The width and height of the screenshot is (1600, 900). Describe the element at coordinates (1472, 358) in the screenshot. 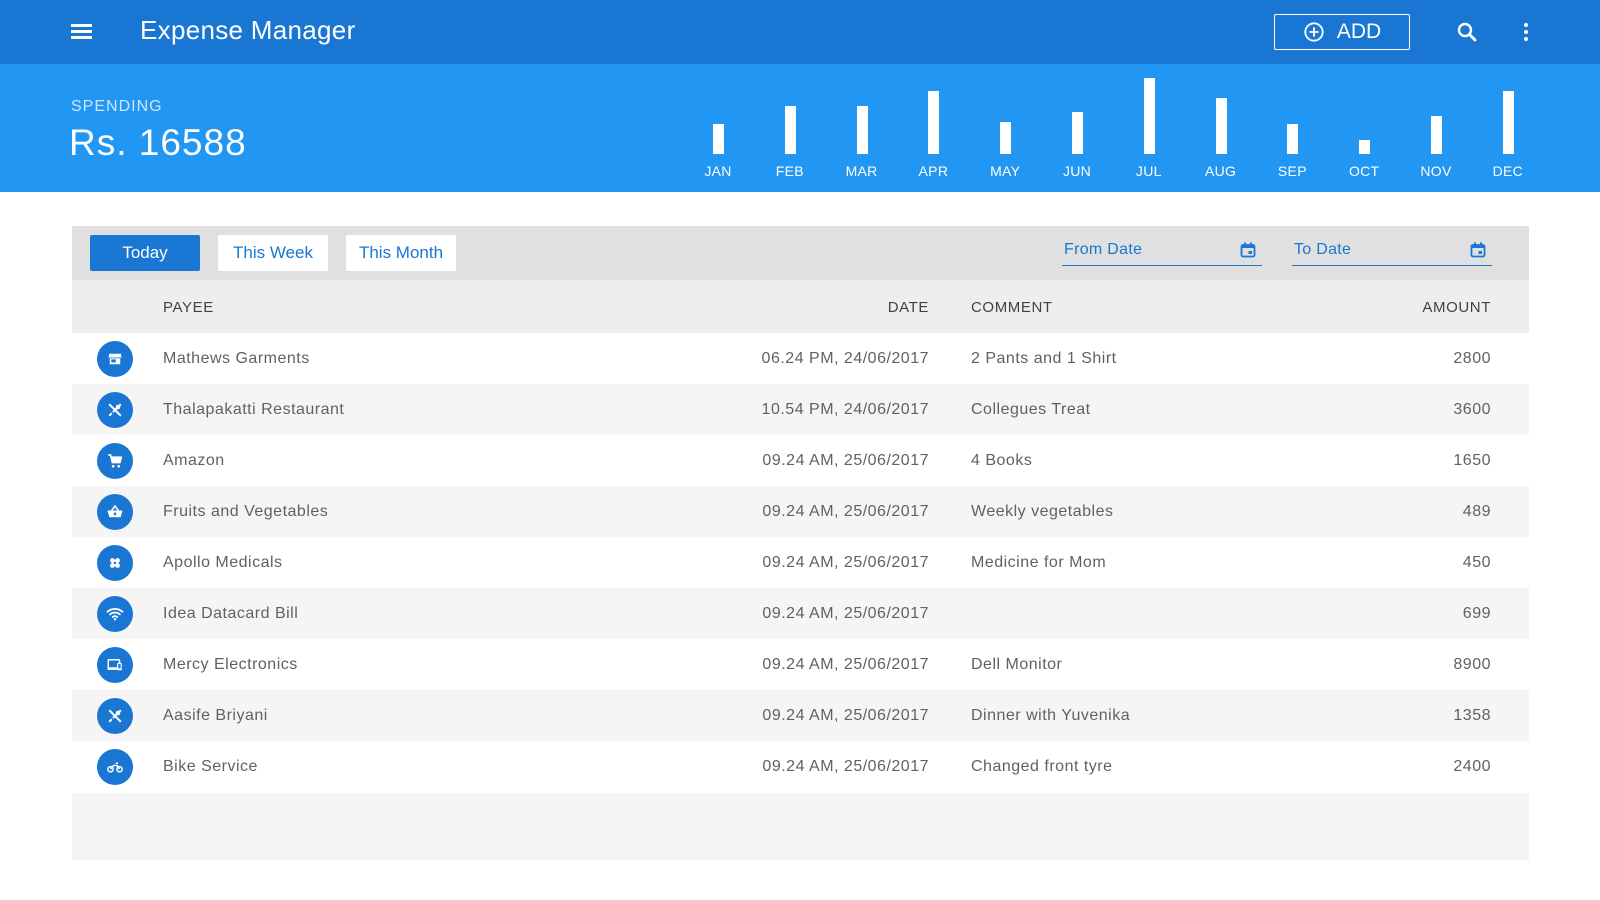

I see `amount-cell: 2800` at that location.